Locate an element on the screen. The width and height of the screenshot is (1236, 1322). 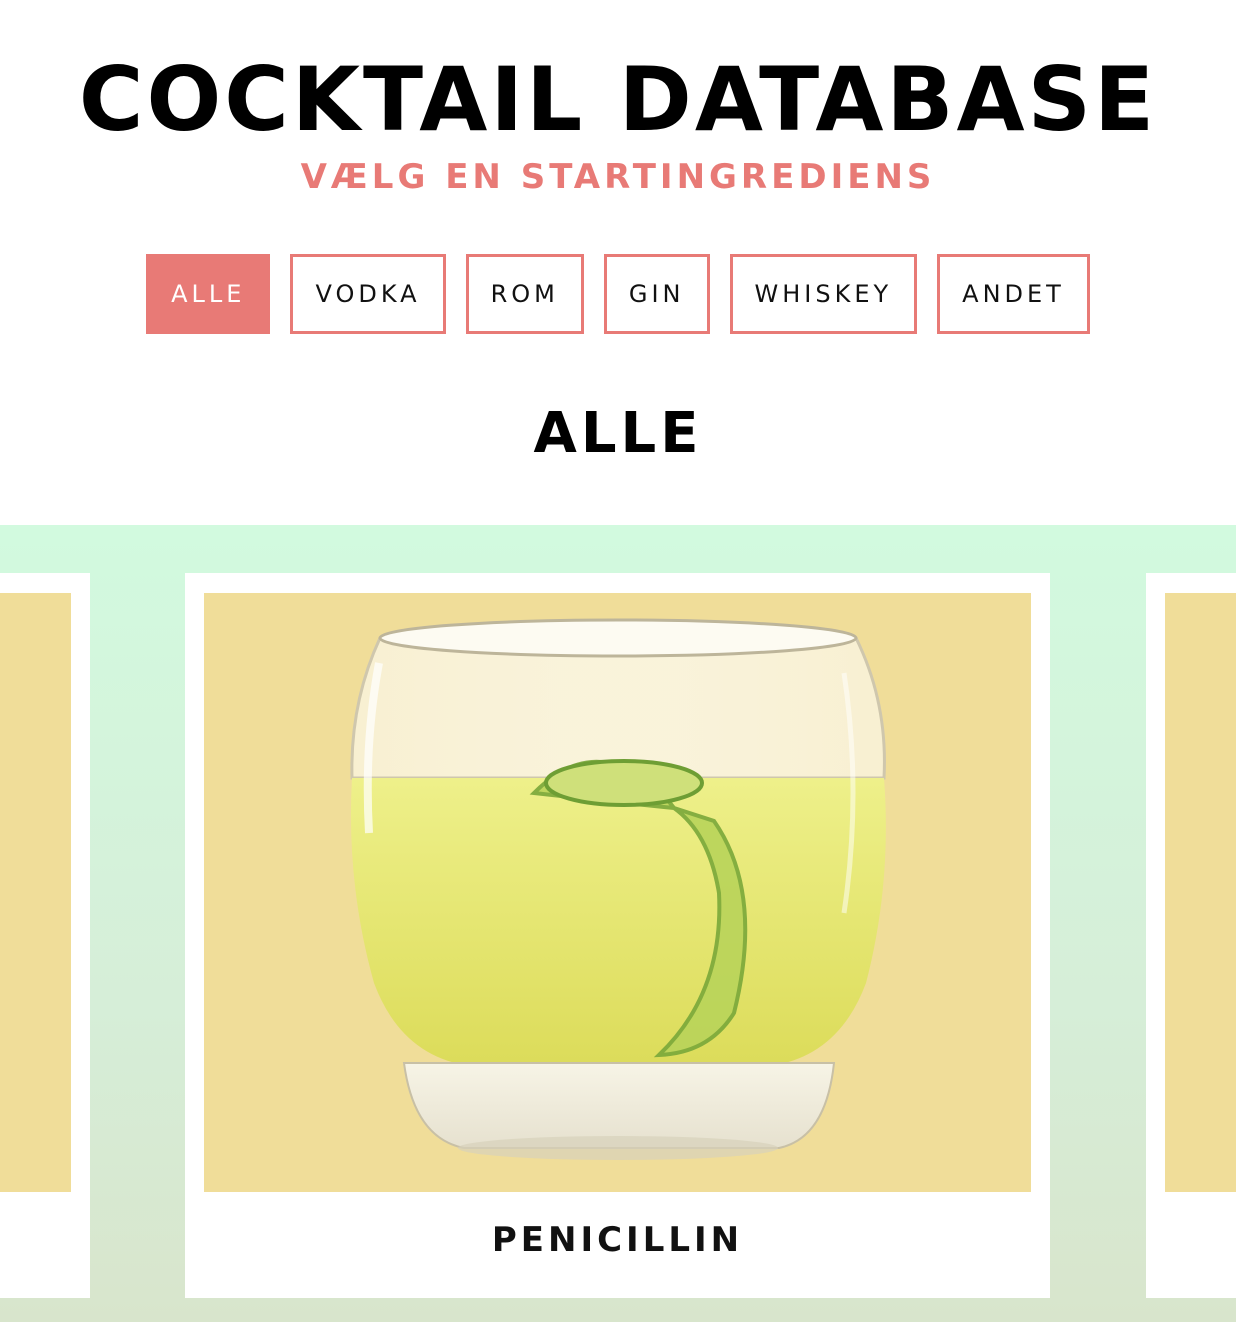
section-title: ALLE is located at coordinates (618, 433).